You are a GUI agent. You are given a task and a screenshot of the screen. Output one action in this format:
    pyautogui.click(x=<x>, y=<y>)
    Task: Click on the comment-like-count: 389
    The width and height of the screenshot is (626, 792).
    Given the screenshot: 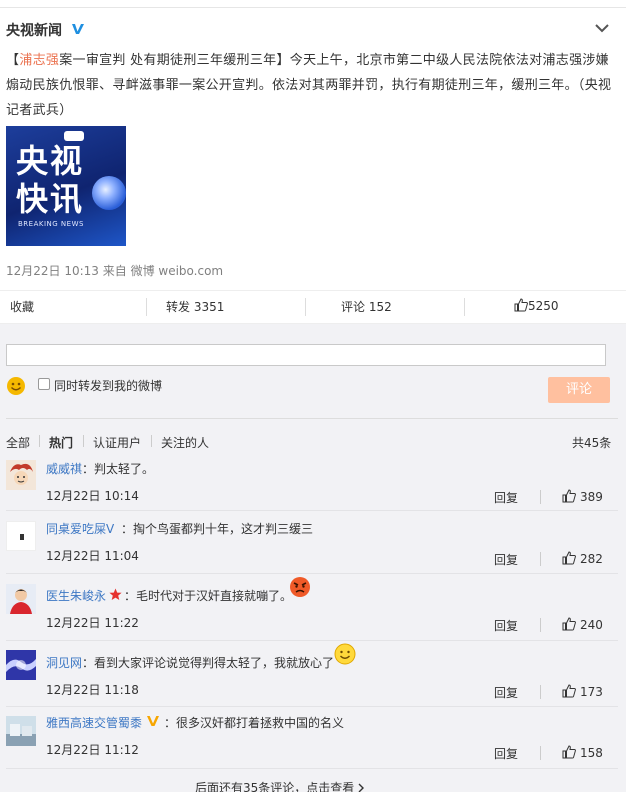 What is the action you would take?
    pyautogui.click(x=591, y=497)
    